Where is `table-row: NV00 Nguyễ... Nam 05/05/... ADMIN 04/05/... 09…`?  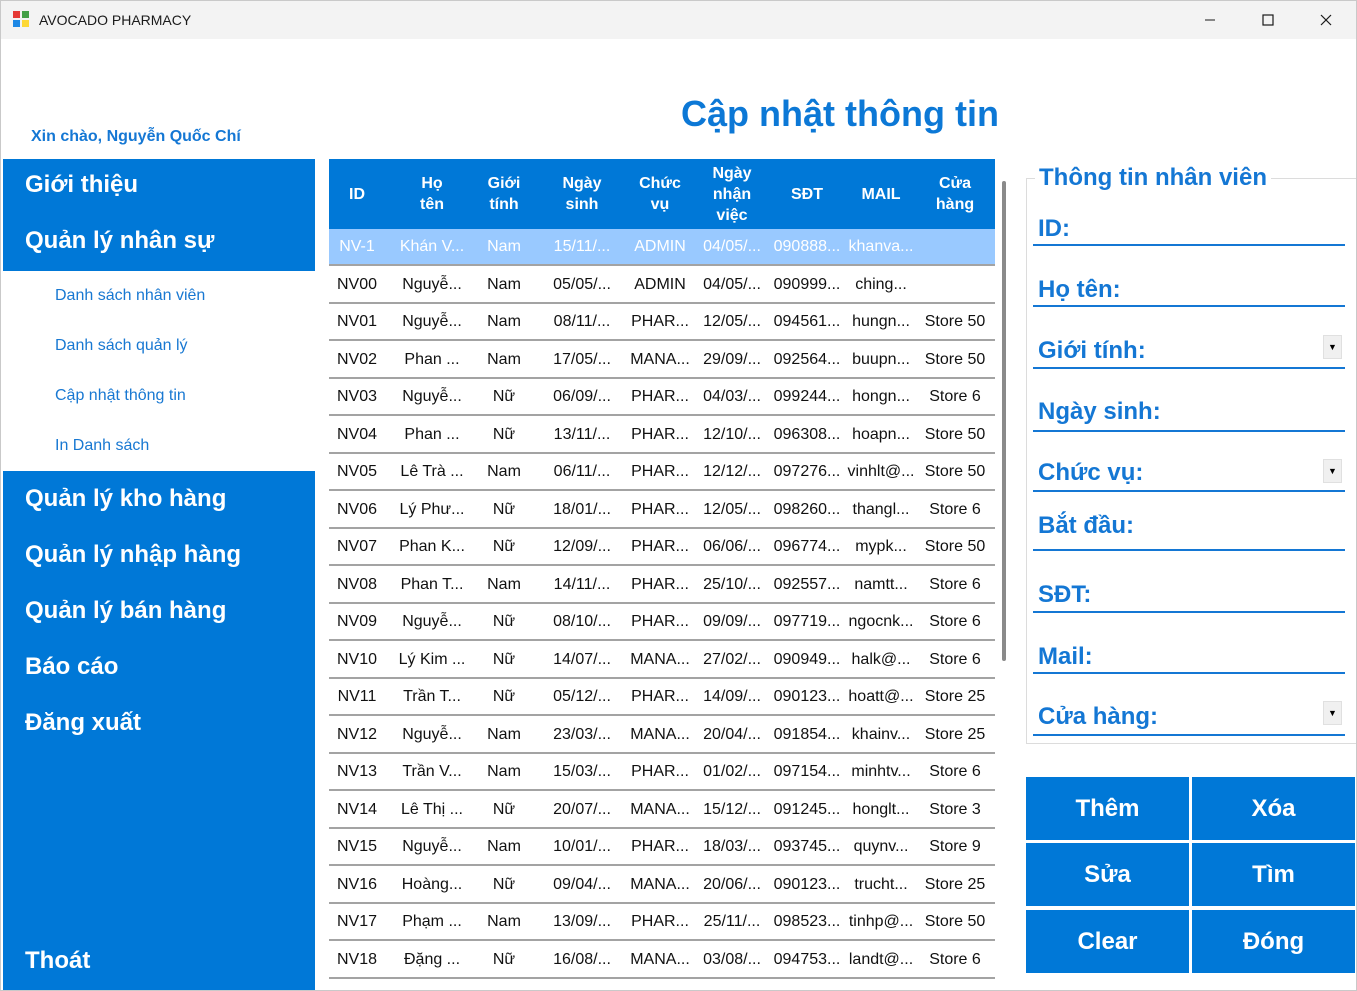
table-row: NV00 Nguyễ... Nam 05/05/... ADMIN 04/05/... 09… is located at coordinates (662, 285).